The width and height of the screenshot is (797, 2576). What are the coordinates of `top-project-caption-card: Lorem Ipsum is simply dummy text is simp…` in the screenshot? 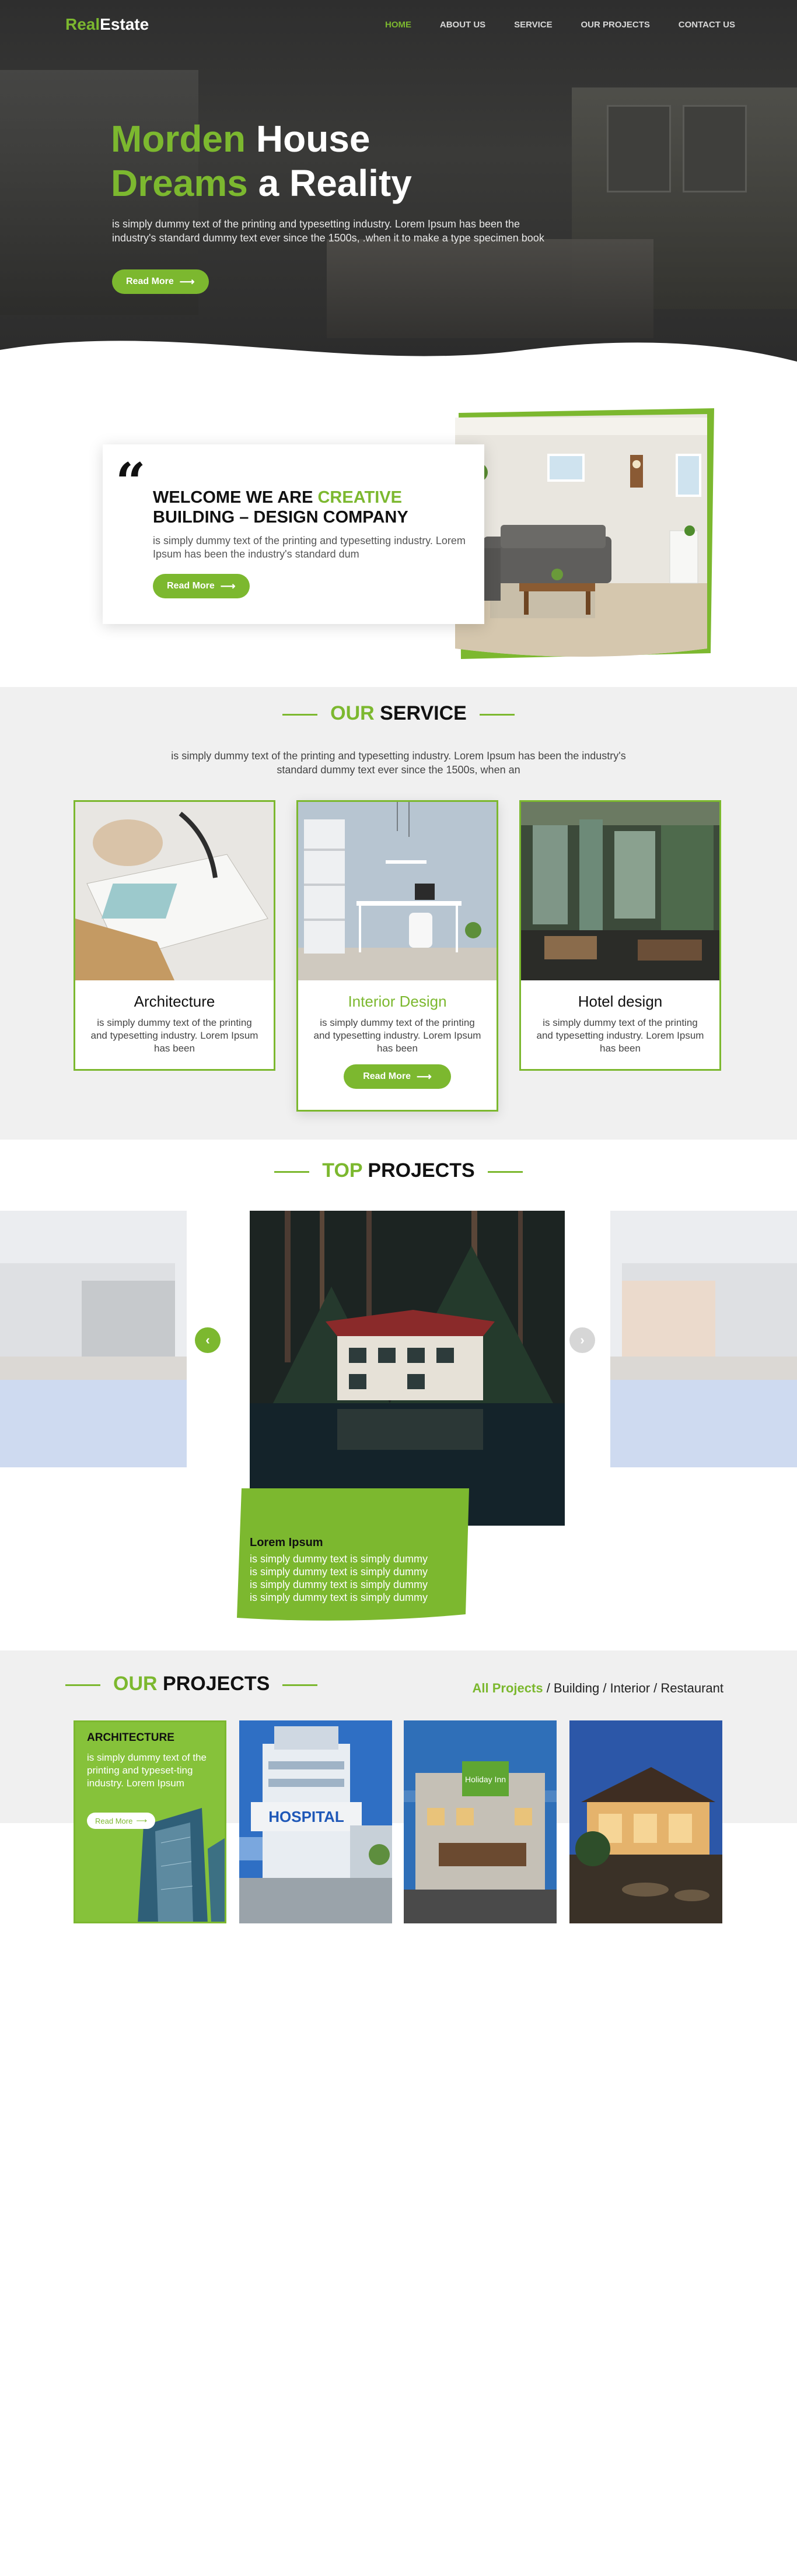 It's located at (351, 1555).